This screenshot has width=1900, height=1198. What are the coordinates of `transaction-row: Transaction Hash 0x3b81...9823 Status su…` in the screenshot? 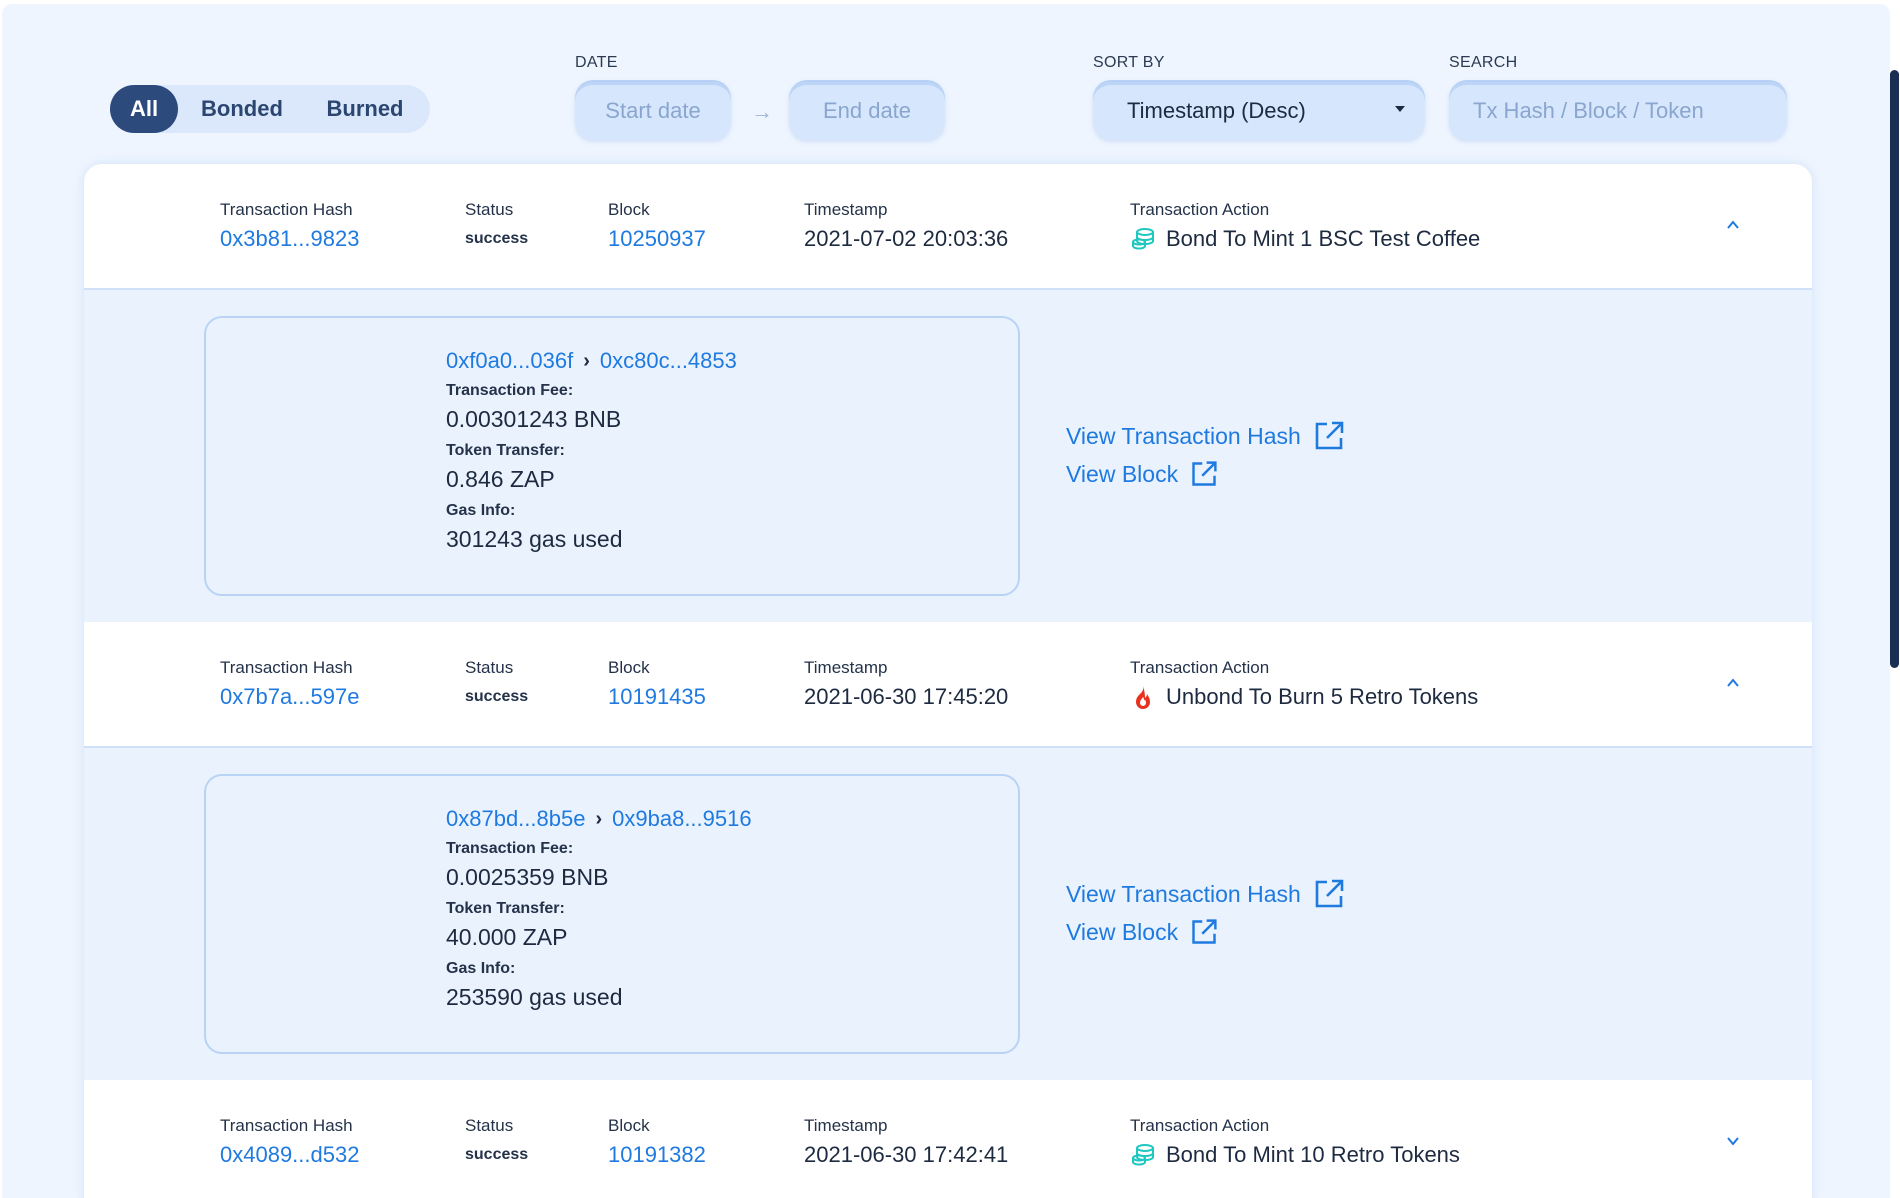 It's located at (948, 227).